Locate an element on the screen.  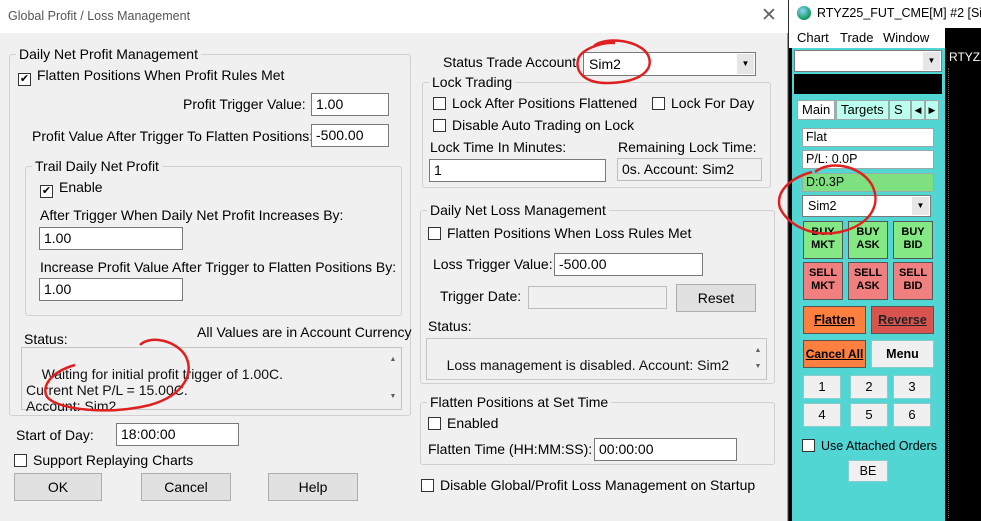
trade-account-select: Sim2 ▼ is located at coordinates (866, 206).